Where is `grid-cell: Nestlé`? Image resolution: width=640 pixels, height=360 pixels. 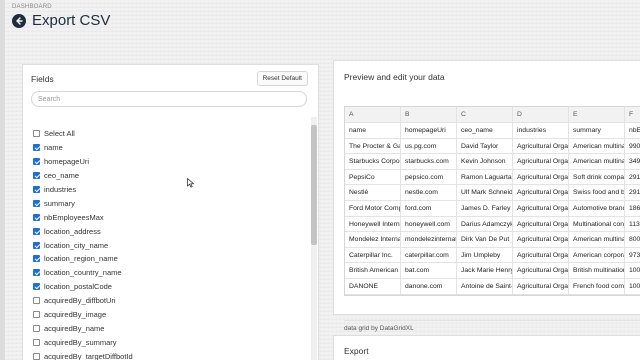
grid-cell: Nestlé is located at coordinates (373, 192).